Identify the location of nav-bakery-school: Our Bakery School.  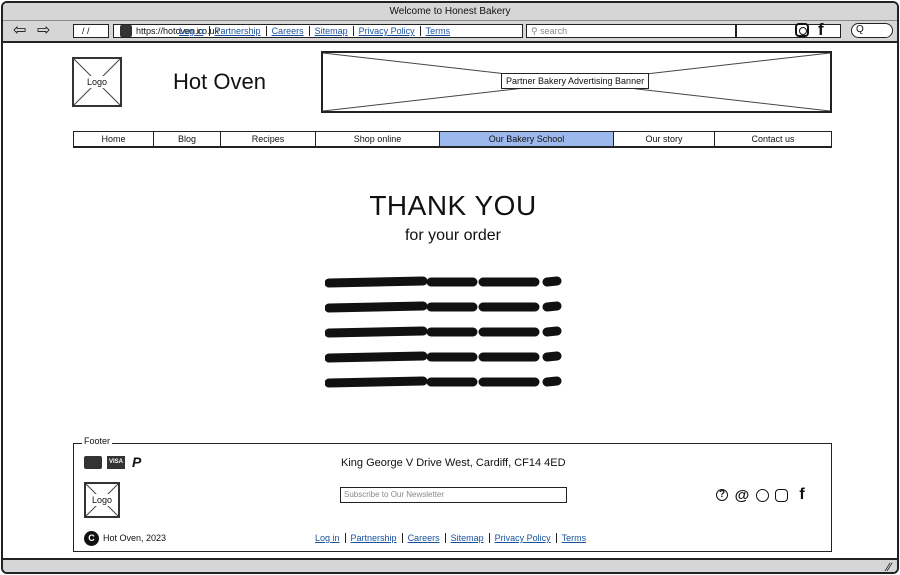
(527, 139).